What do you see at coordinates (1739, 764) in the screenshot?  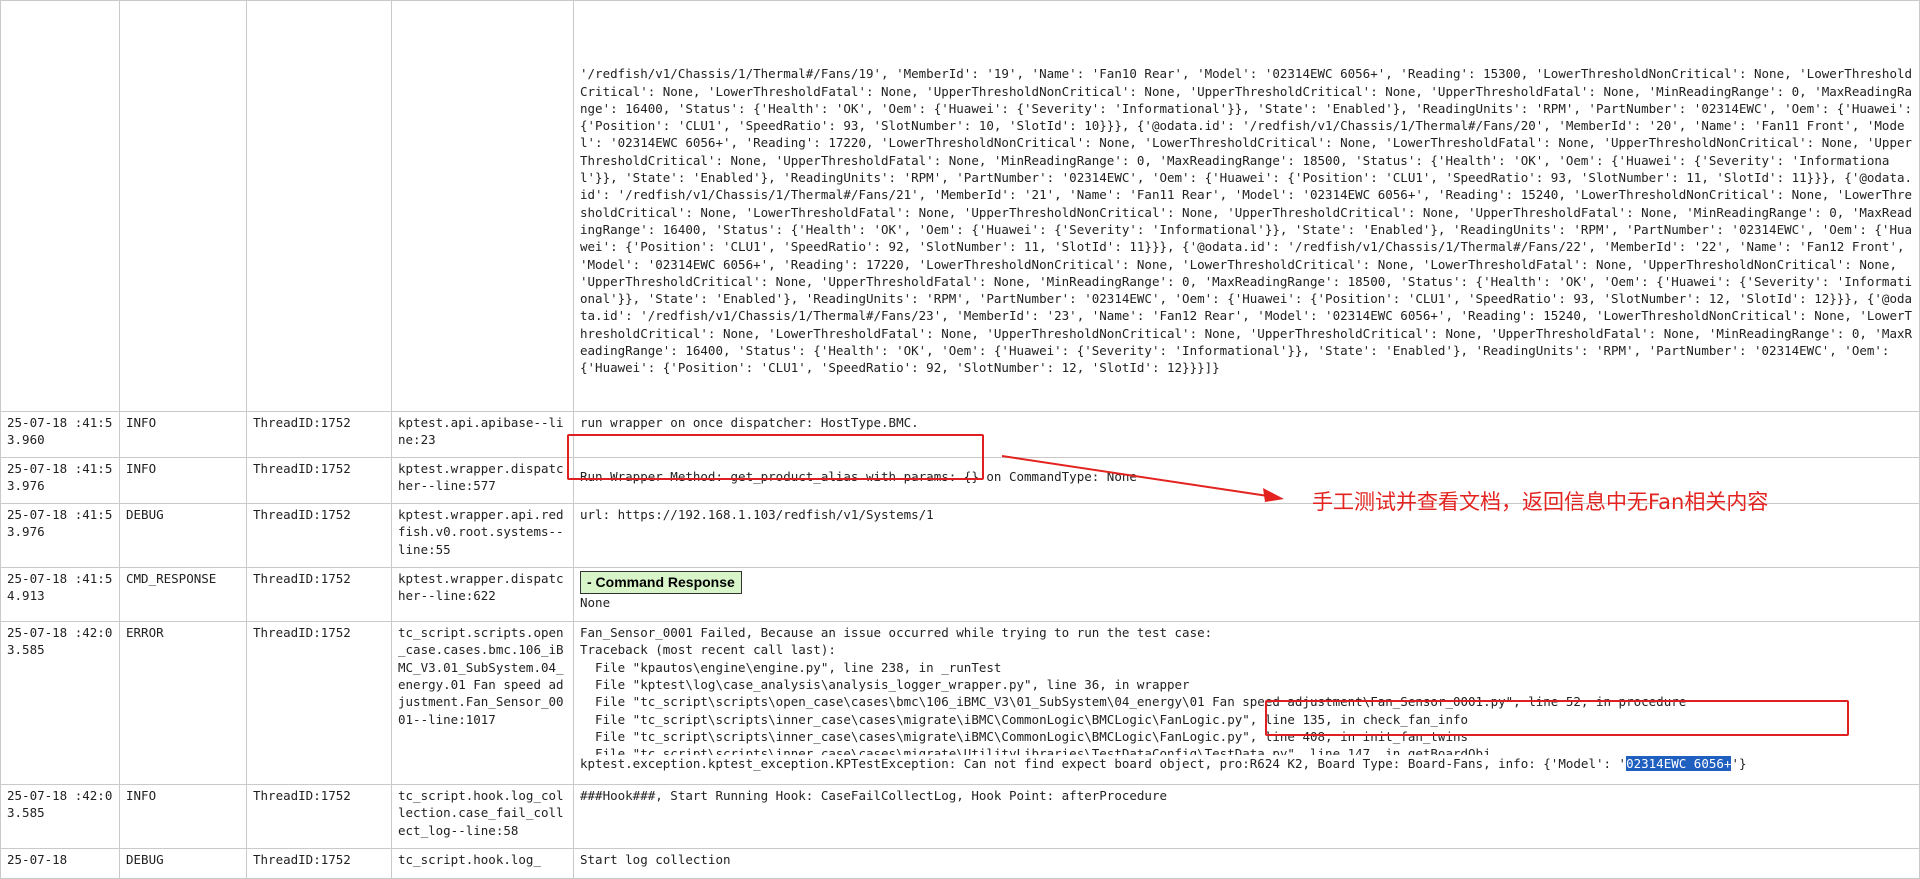 I see `exception-tail: '}` at bounding box center [1739, 764].